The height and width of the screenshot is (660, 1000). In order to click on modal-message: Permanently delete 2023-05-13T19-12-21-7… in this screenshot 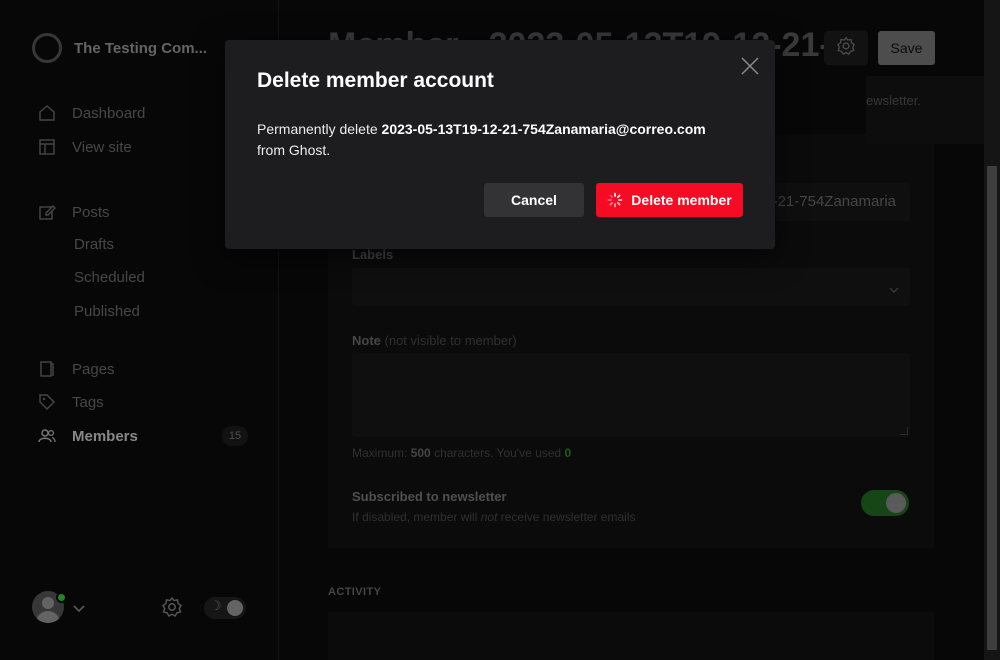, I will do `click(481, 139)`.